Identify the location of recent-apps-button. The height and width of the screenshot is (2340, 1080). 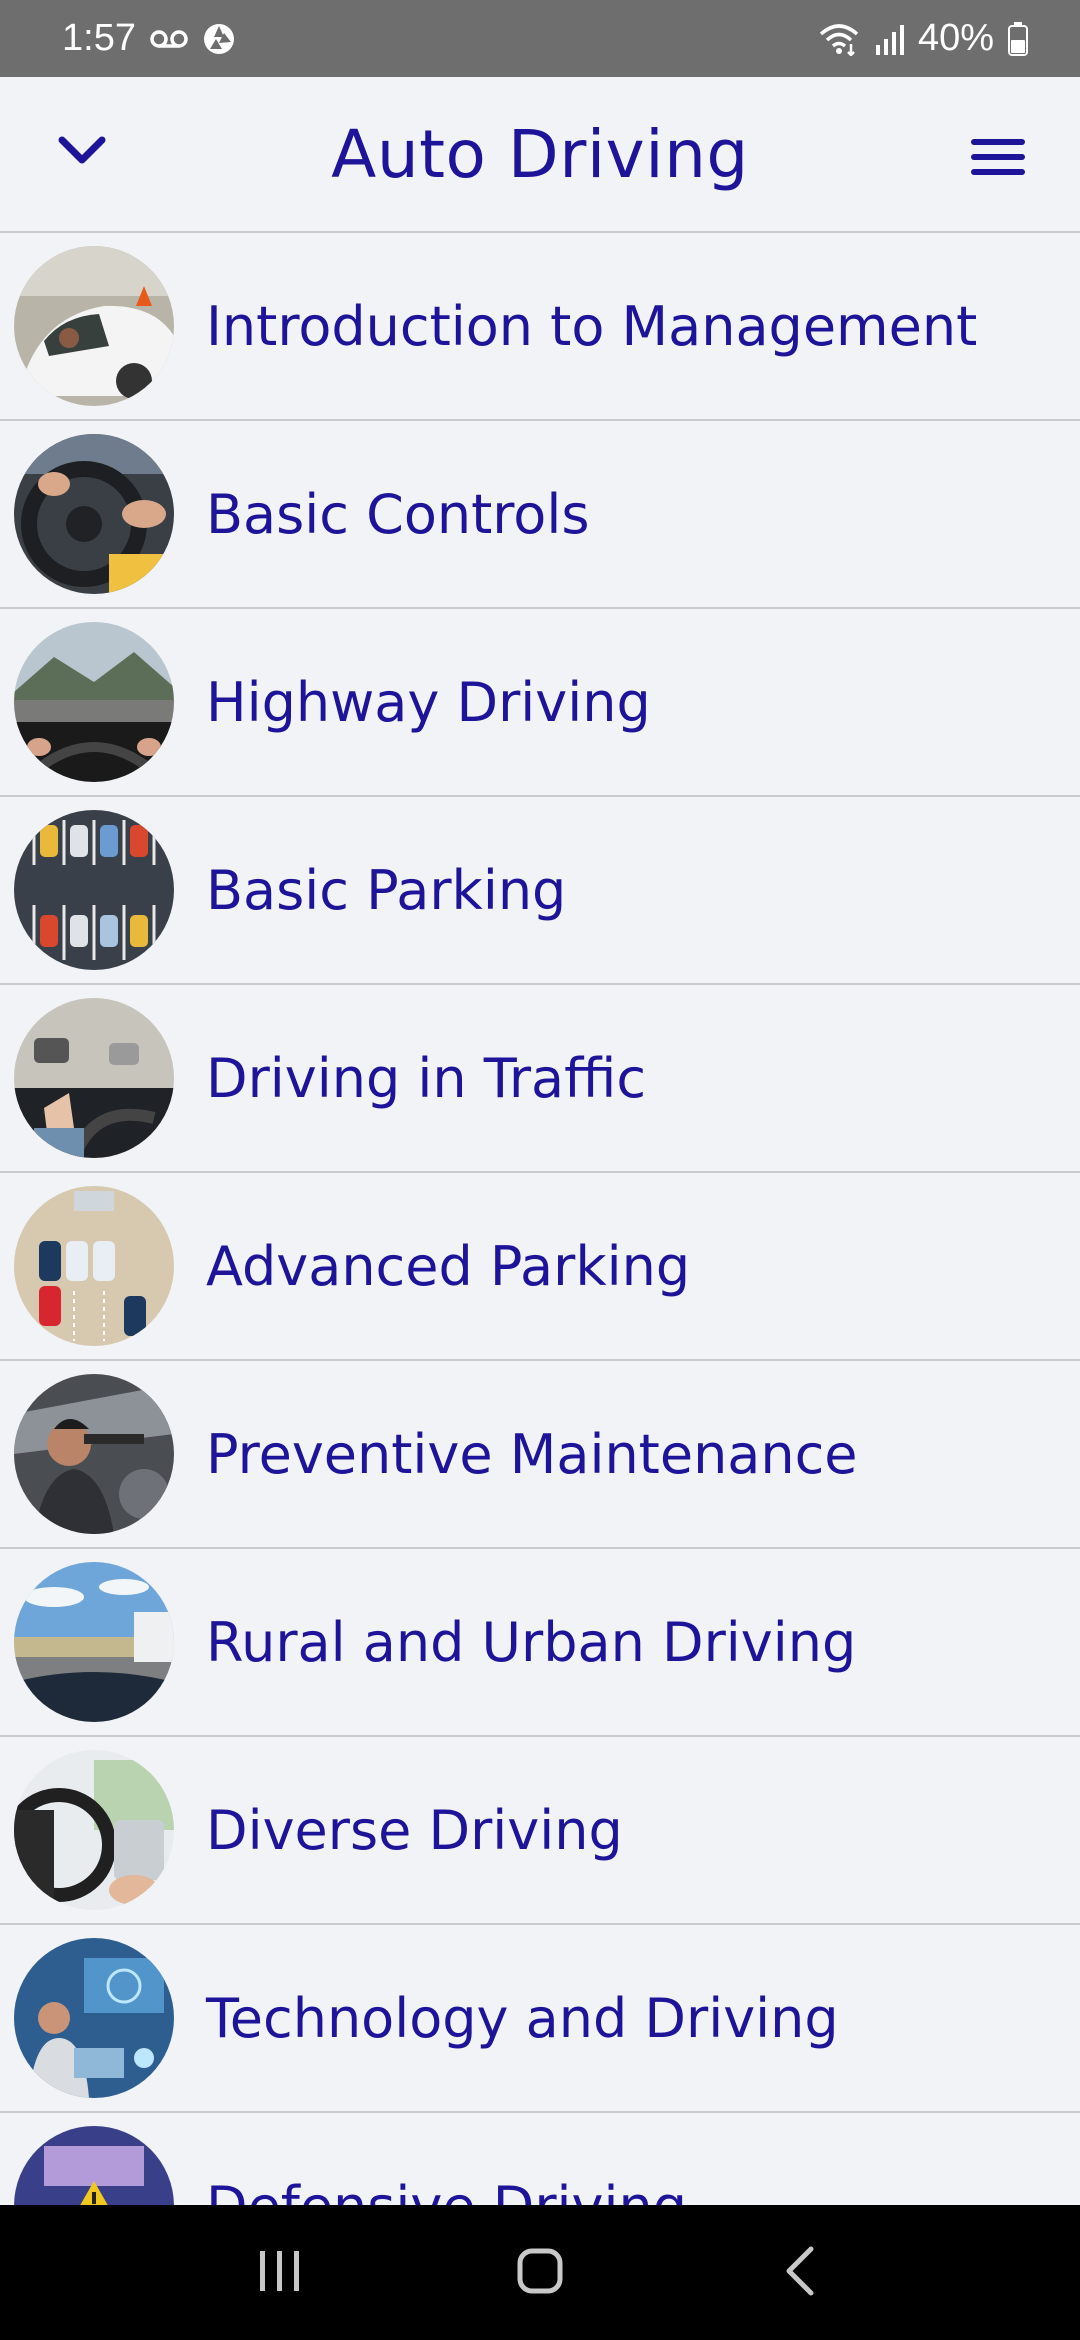
(280, 2273).